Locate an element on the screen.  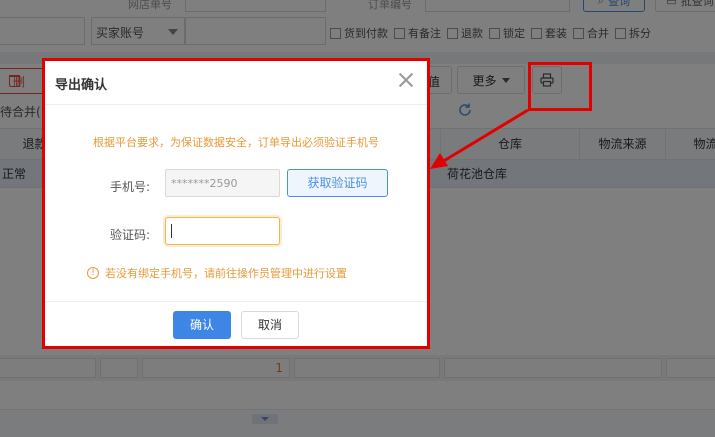
phone-label: 手机号: is located at coordinates (129, 187).